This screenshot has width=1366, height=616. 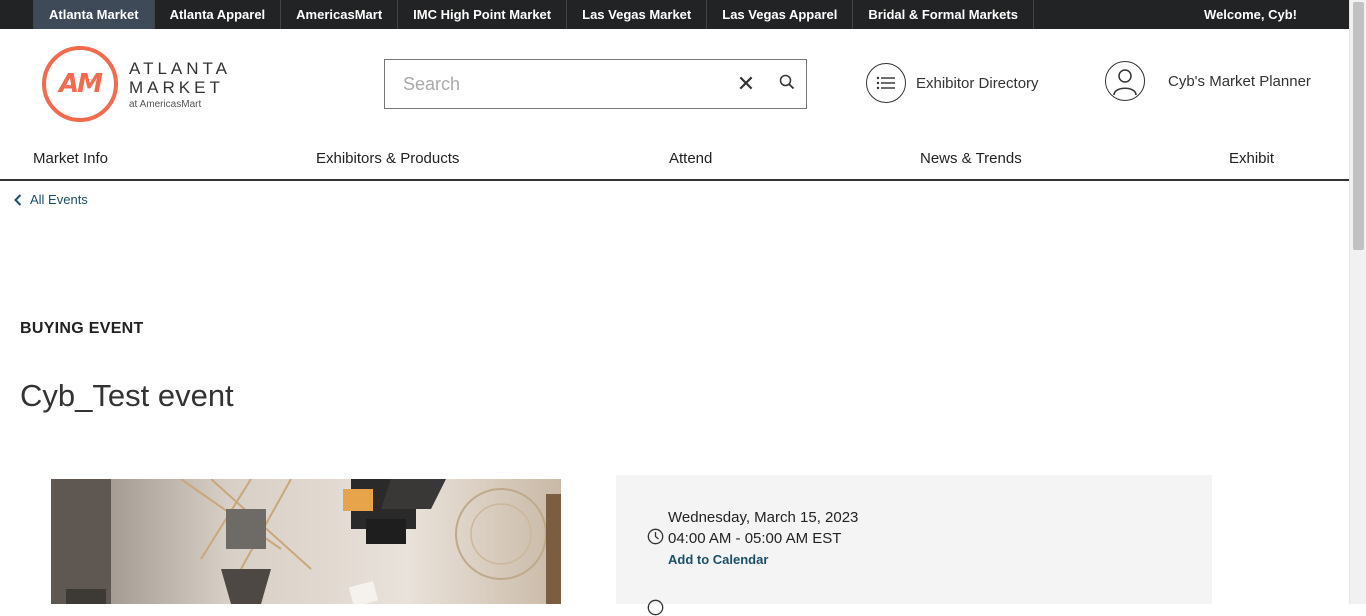 I want to click on exhibitor-directory-link: Exhibitor Directory, so click(x=952, y=83).